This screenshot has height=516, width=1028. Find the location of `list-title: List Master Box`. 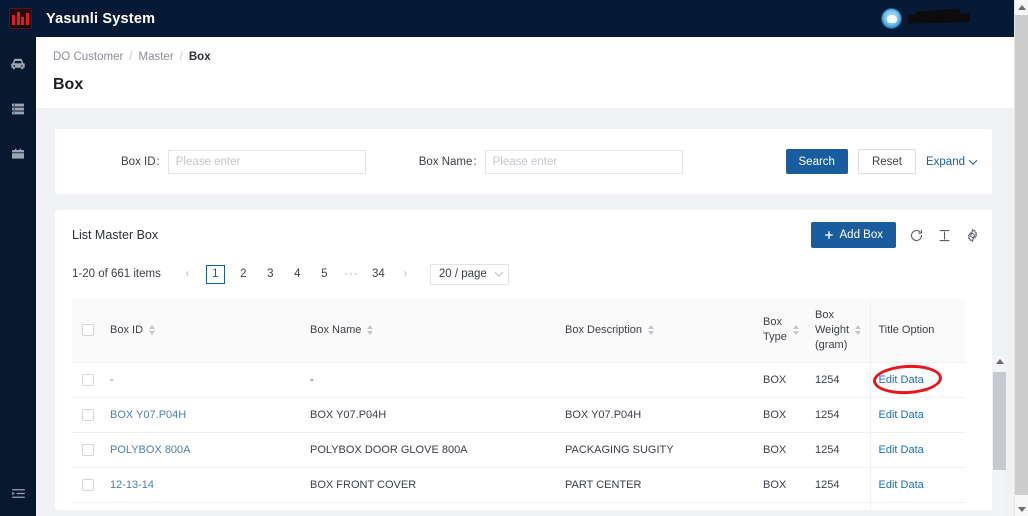

list-title: List Master Box is located at coordinates (115, 235).